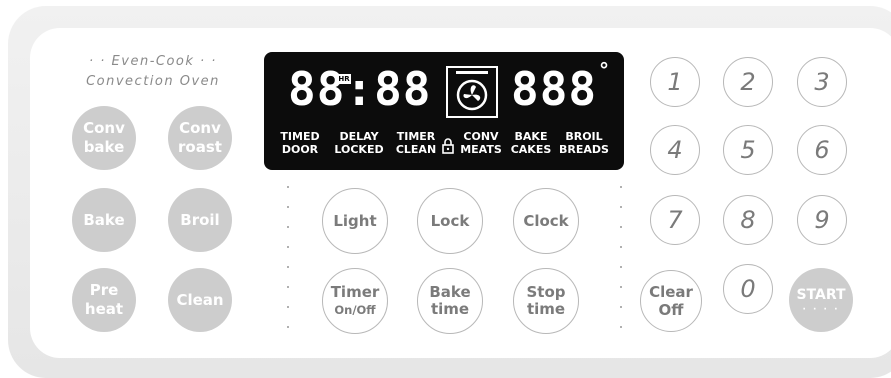 This screenshot has width=891, height=378. Describe the element at coordinates (104, 309) in the screenshot. I see `preheat-line2: heat` at that location.